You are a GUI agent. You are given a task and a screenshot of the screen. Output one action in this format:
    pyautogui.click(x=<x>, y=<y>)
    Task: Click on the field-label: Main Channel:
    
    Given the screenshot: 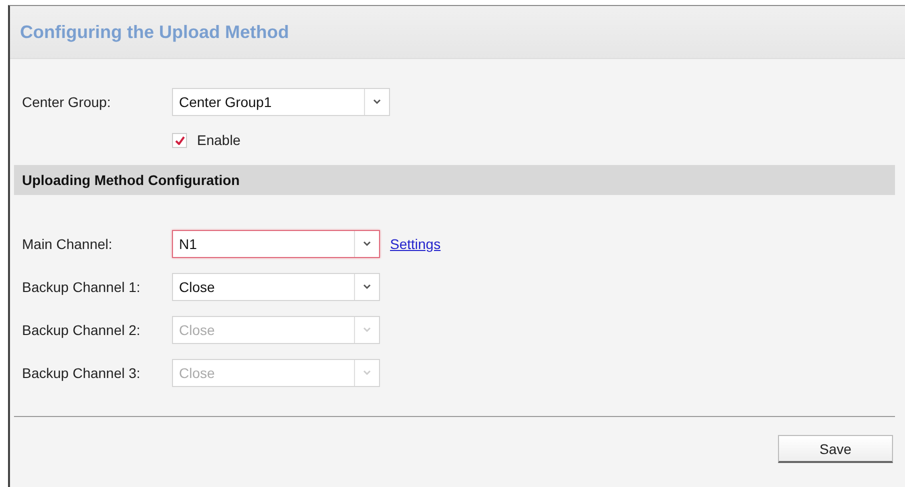 What is the action you would take?
    pyautogui.click(x=68, y=244)
    